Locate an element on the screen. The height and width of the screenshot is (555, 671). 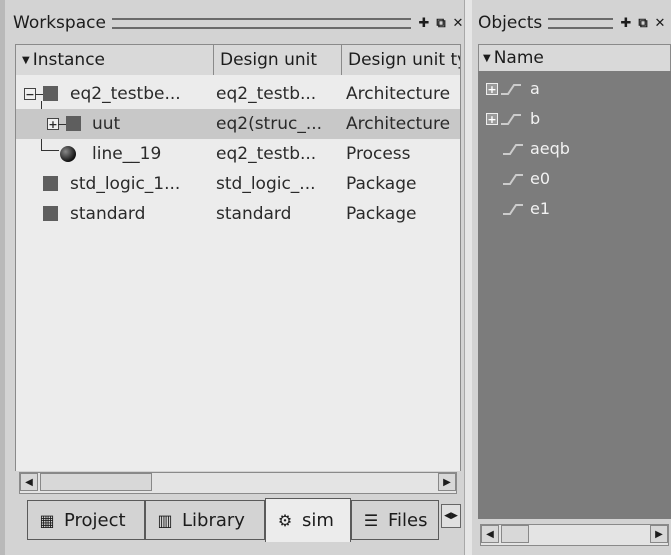
column-header-name: ▼ Name is located at coordinates (574, 58).